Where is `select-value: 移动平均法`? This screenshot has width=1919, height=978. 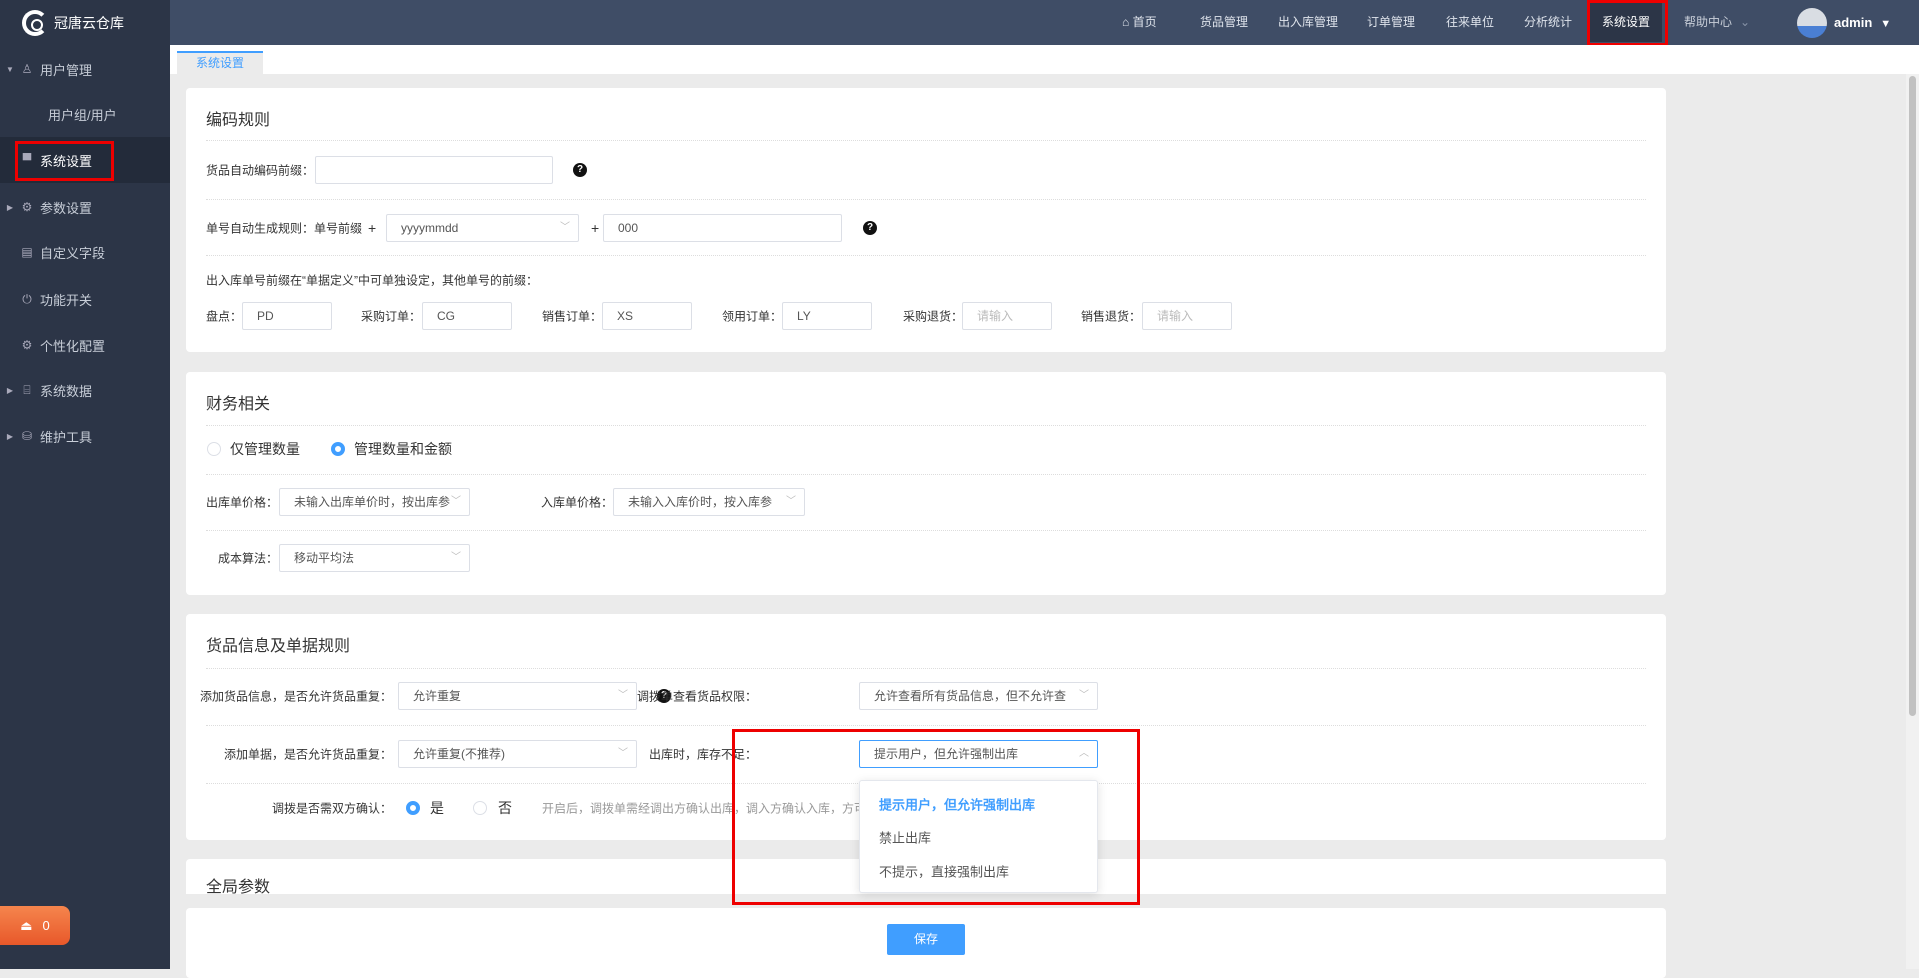 select-value: 移动平均法 is located at coordinates (324, 558).